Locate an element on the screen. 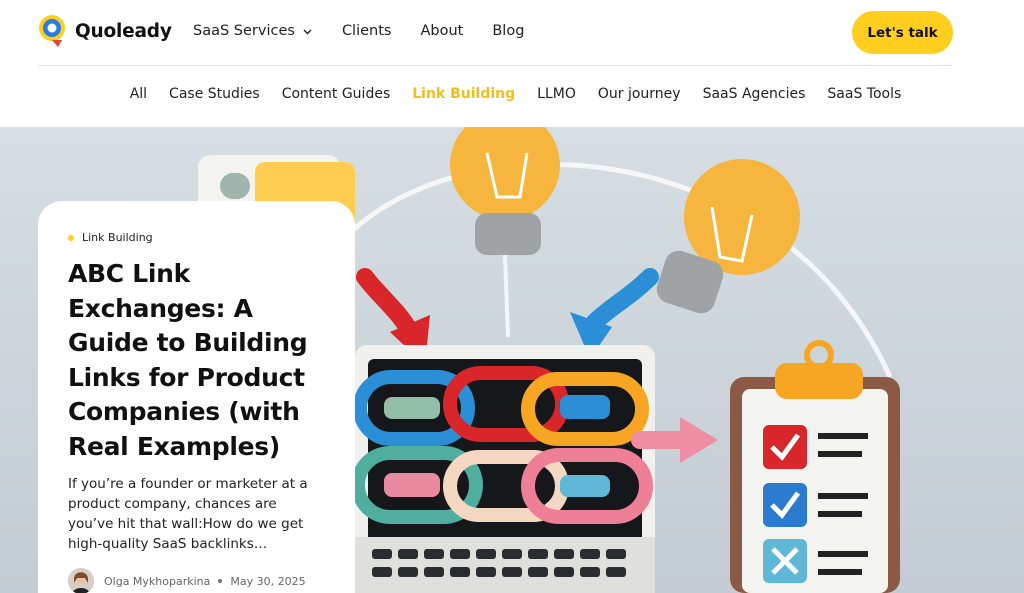 This screenshot has height=593, width=1024. nav-item-about: About is located at coordinates (441, 31).